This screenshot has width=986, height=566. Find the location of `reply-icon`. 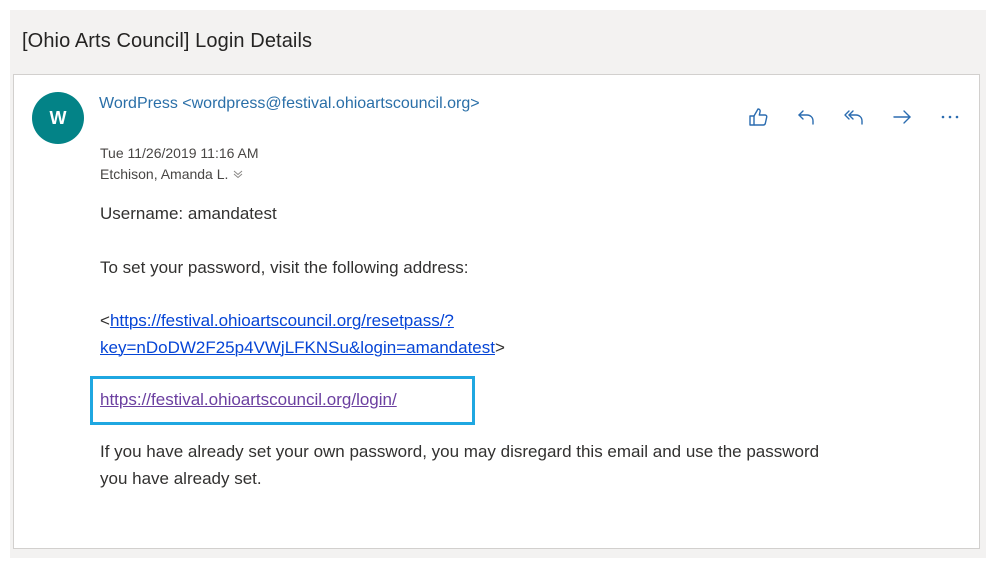

reply-icon is located at coordinates (806, 117).